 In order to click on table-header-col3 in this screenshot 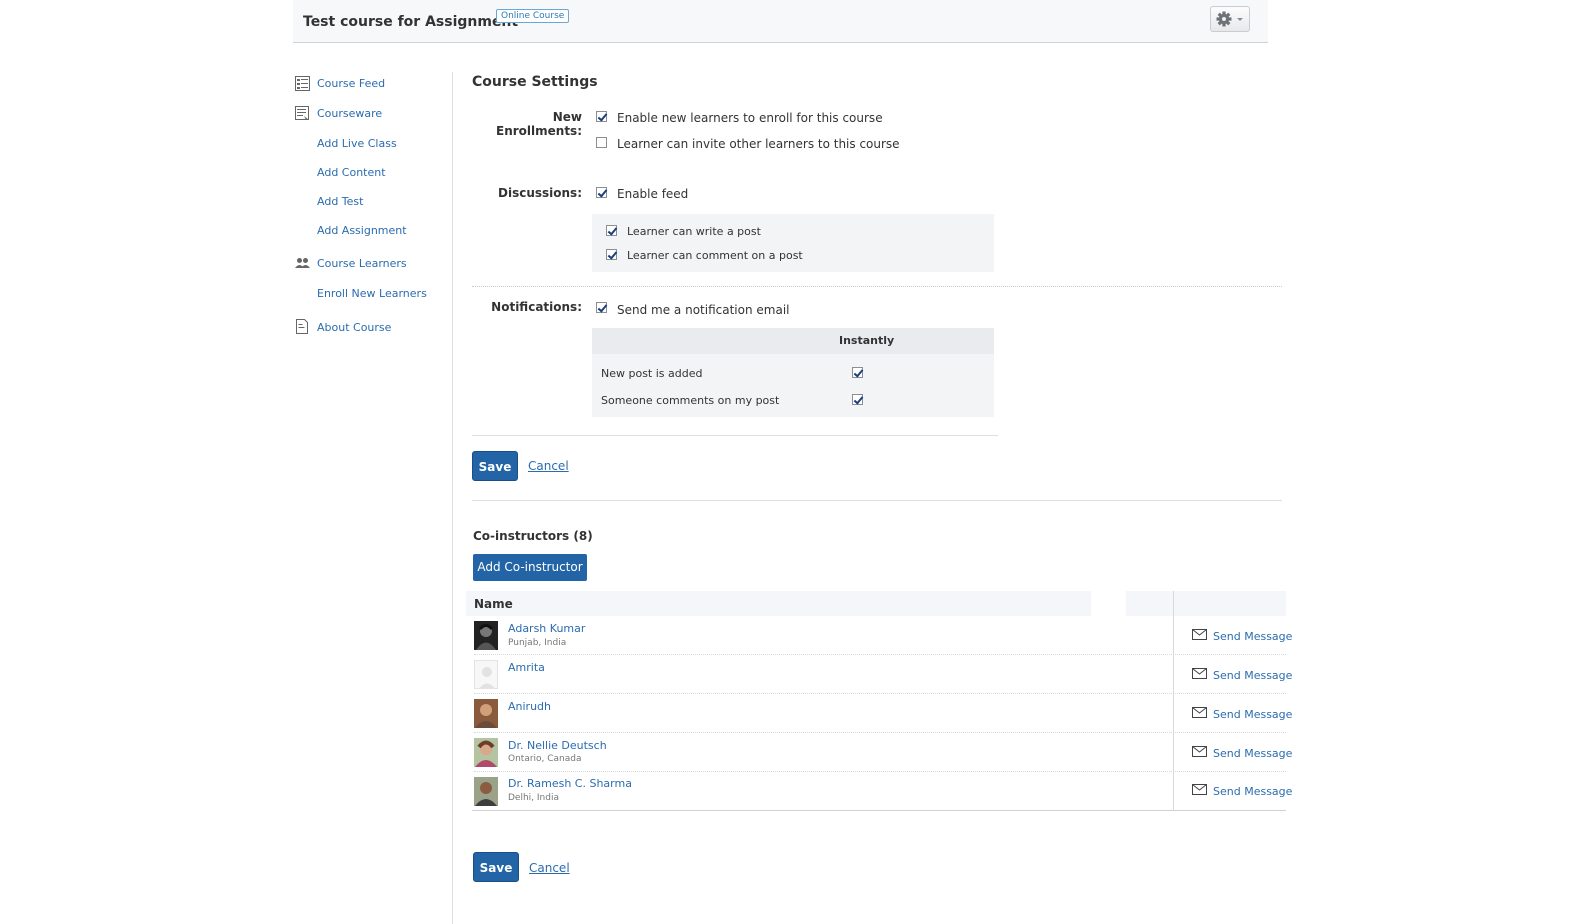, I will do `click(1230, 603)`.